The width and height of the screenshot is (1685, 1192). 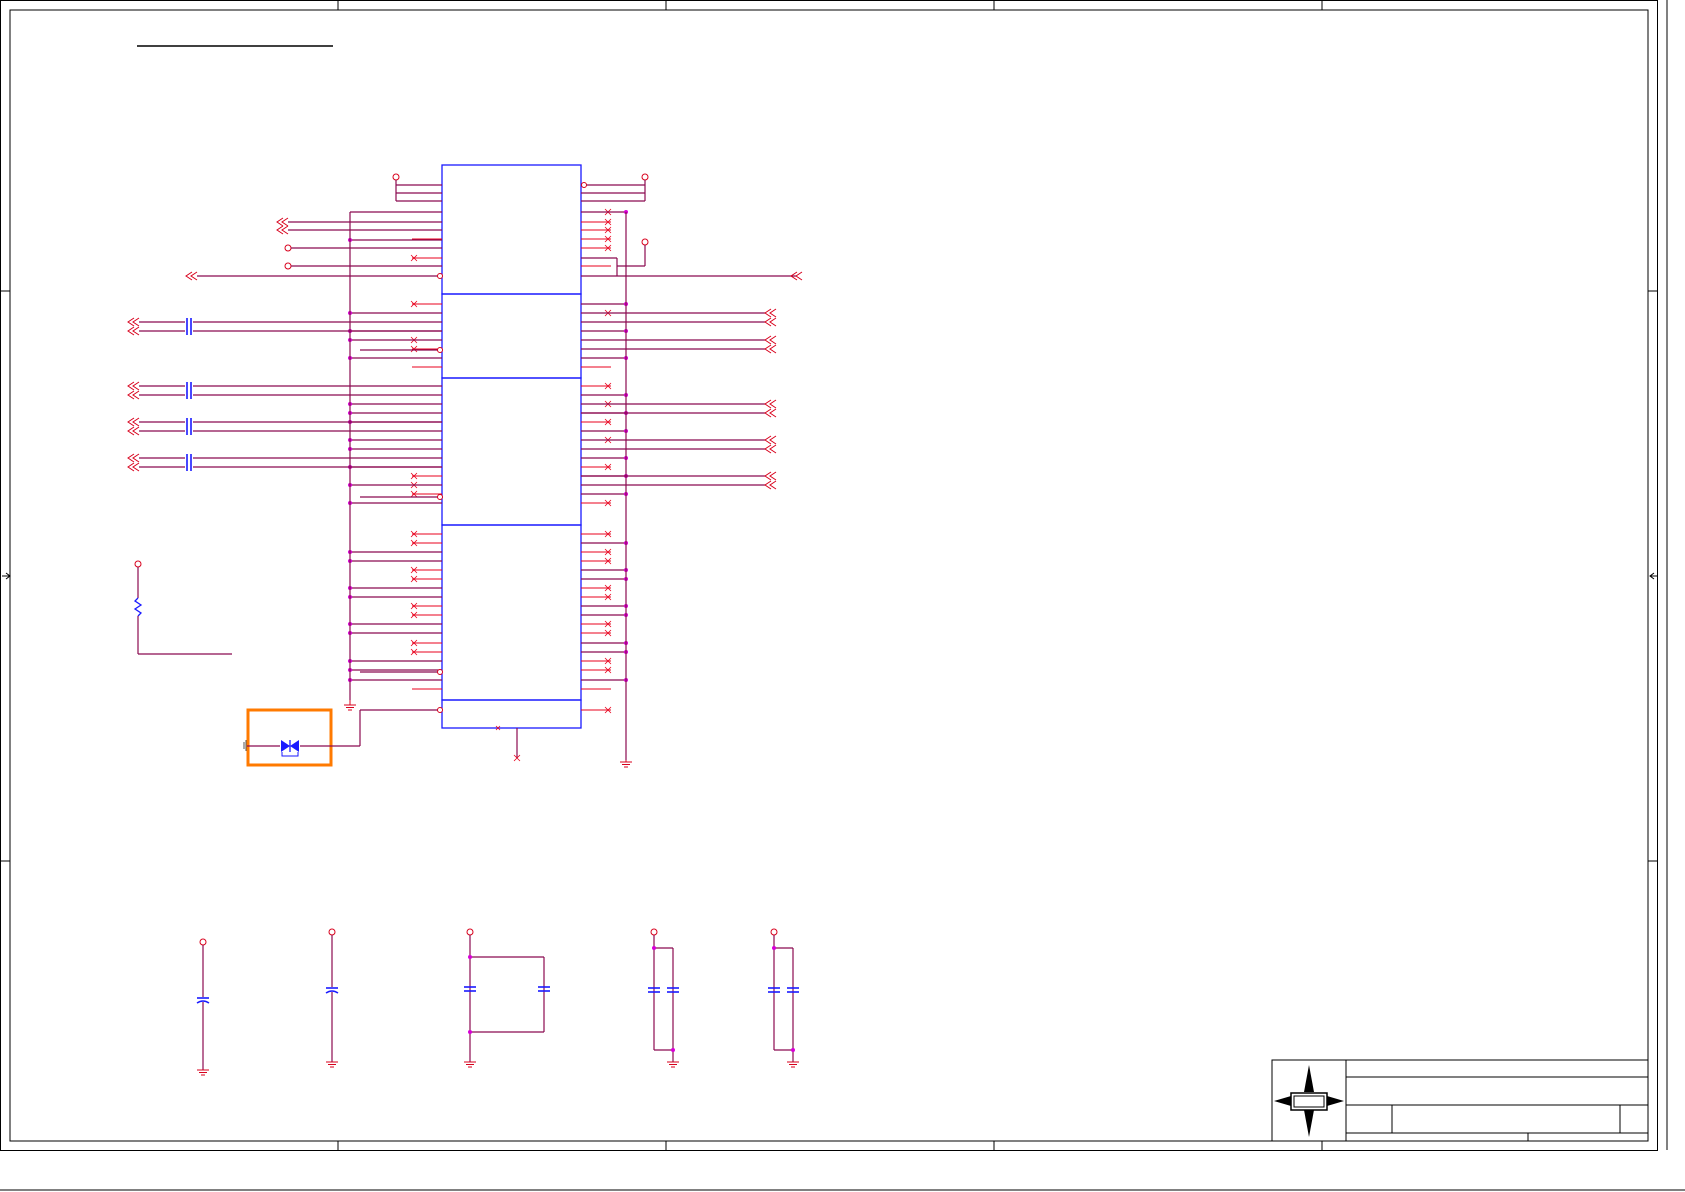 I want to click on left-center-arrow-icon, so click(x=6, y=576).